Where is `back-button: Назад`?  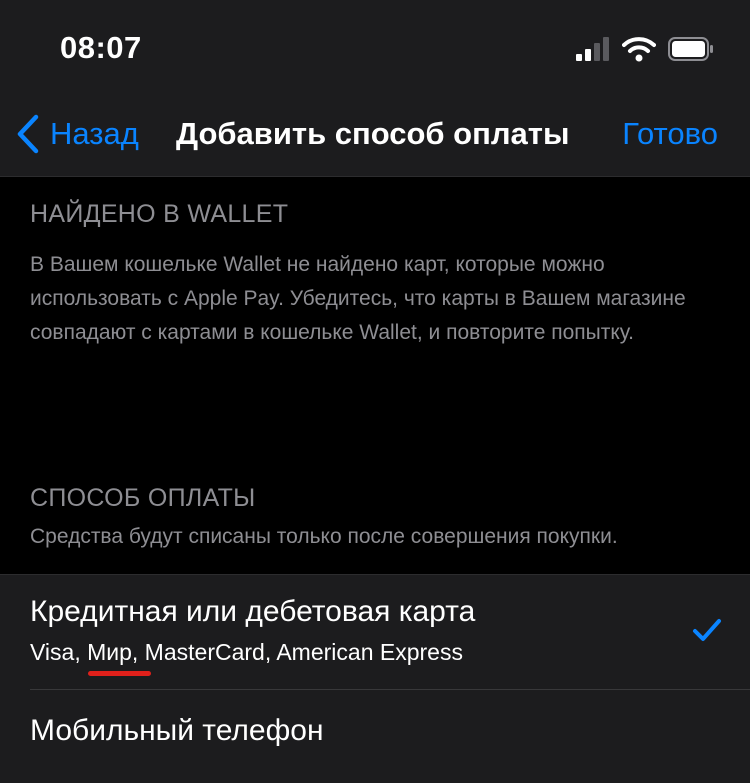
back-button: Назад is located at coordinates (77, 134).